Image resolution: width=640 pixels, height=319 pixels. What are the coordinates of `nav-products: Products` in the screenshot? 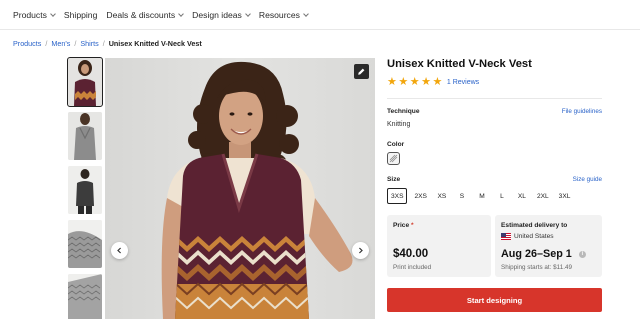 It's located at (34, 14).